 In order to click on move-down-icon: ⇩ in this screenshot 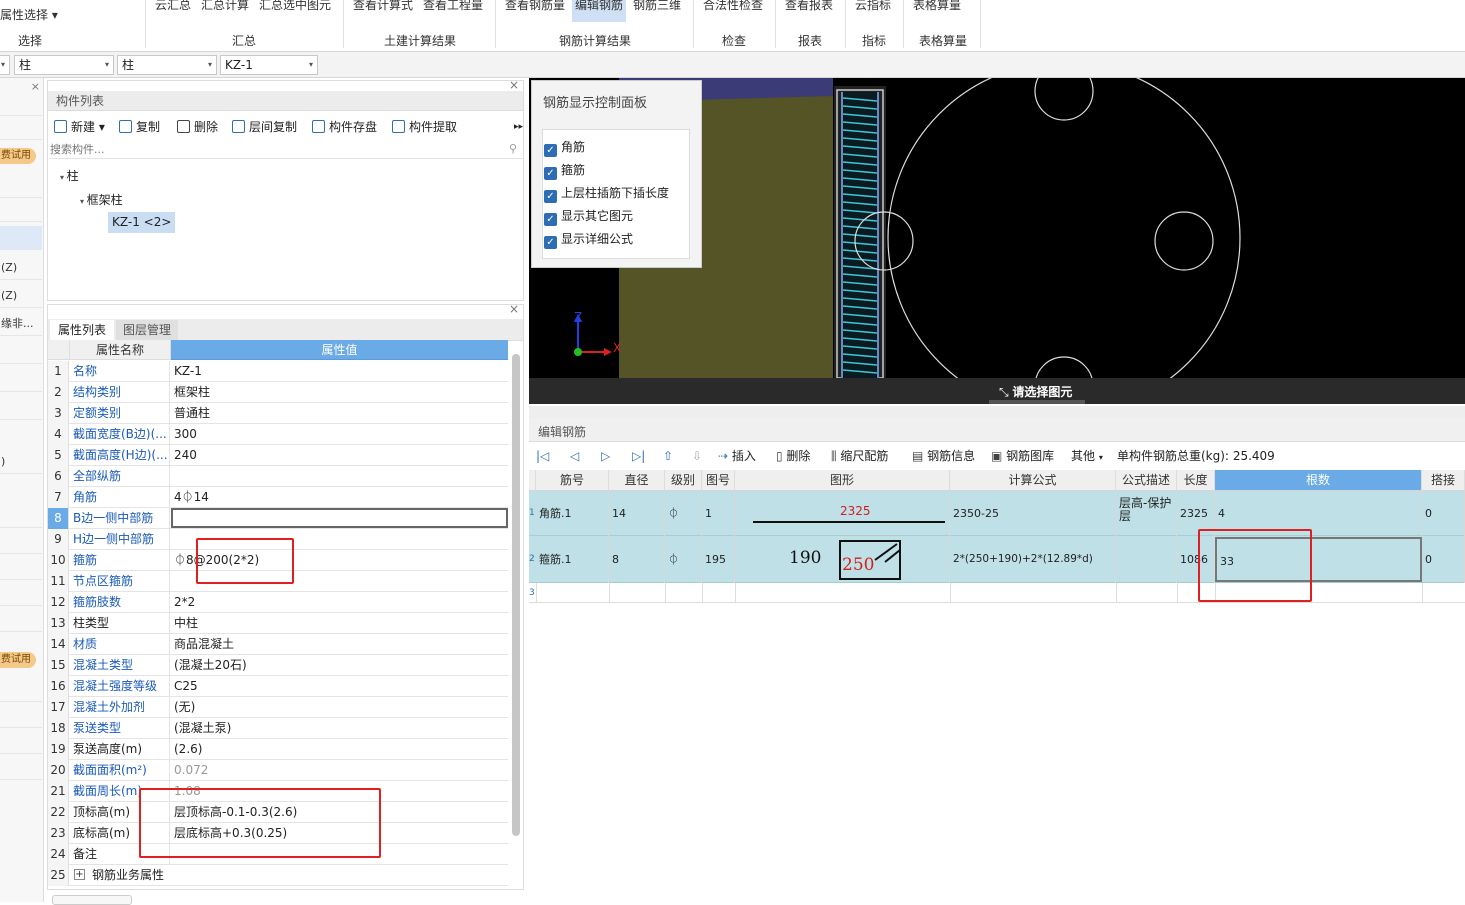, I will do `click(697, 456)`.